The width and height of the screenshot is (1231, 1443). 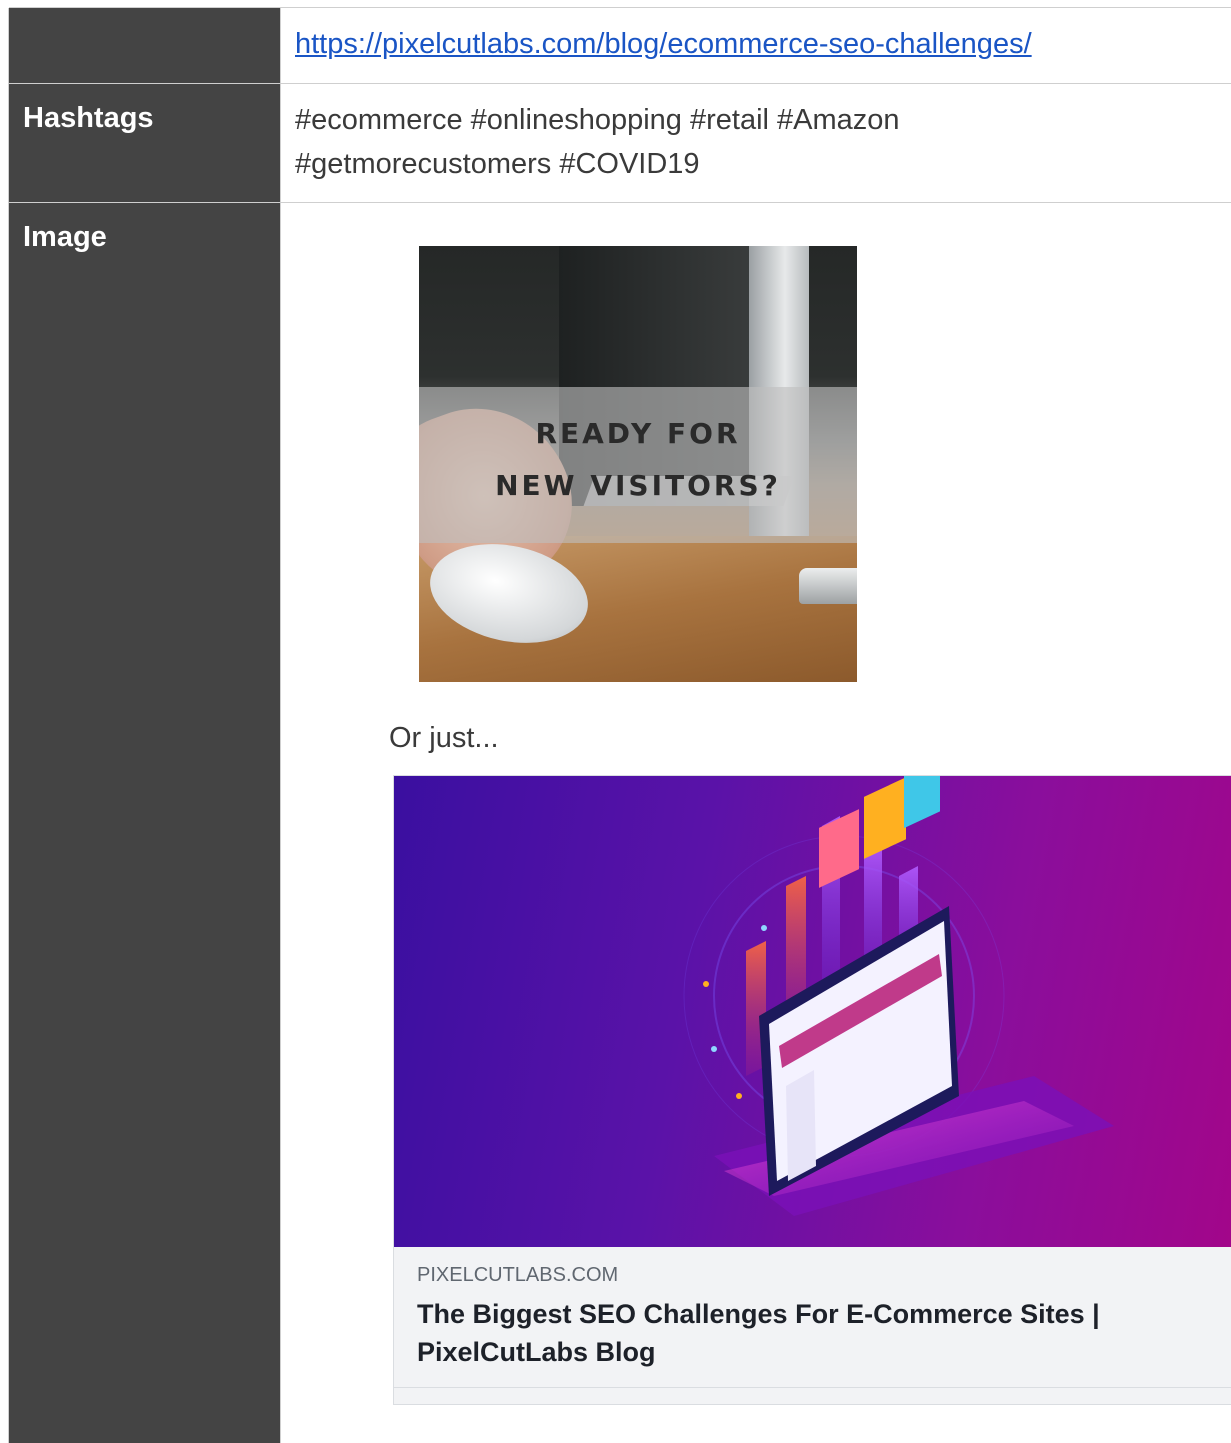 What do you see at coordinates (145, 143) in the screenshot?
I see `row-label-hashtags: Hashtags` at bounding box center [145, 143].